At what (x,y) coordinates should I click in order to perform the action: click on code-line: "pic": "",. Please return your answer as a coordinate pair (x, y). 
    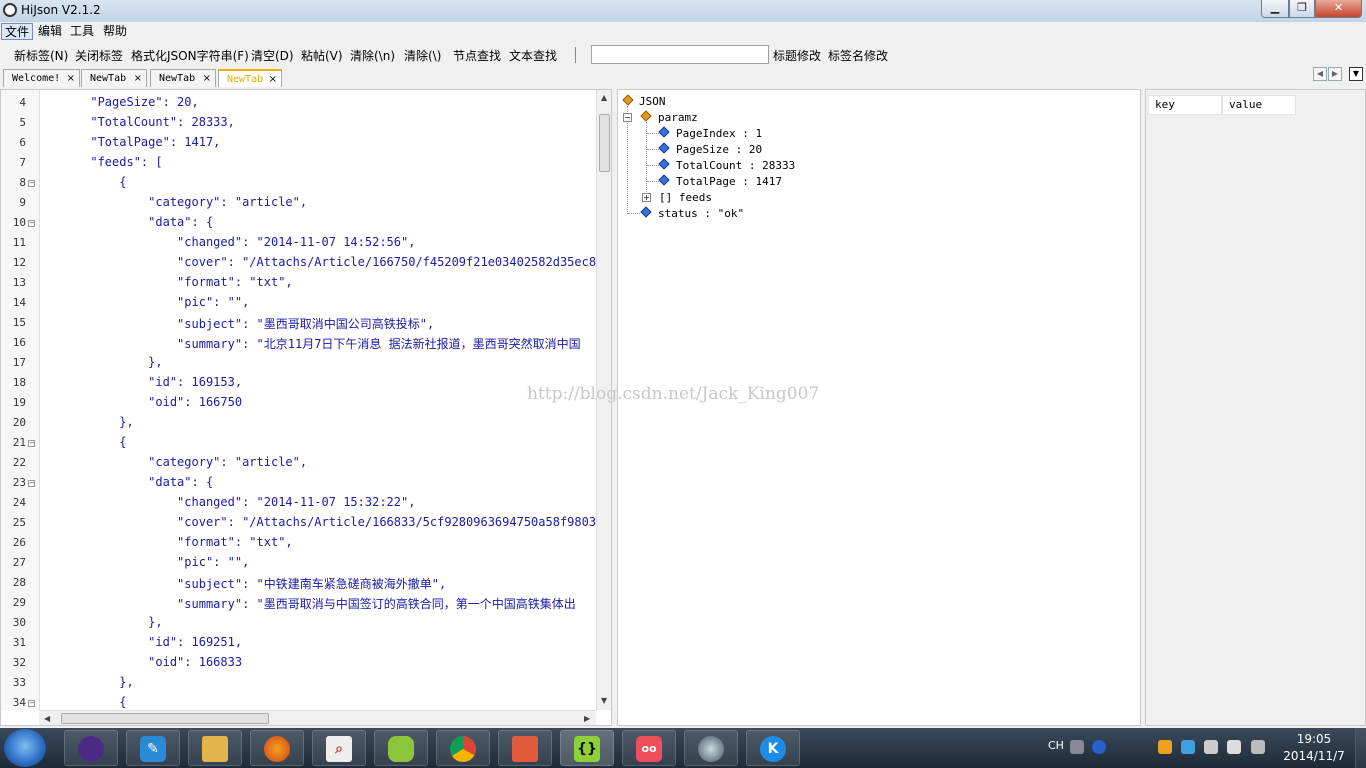
    Looking at the image, I should click on (148, 562).